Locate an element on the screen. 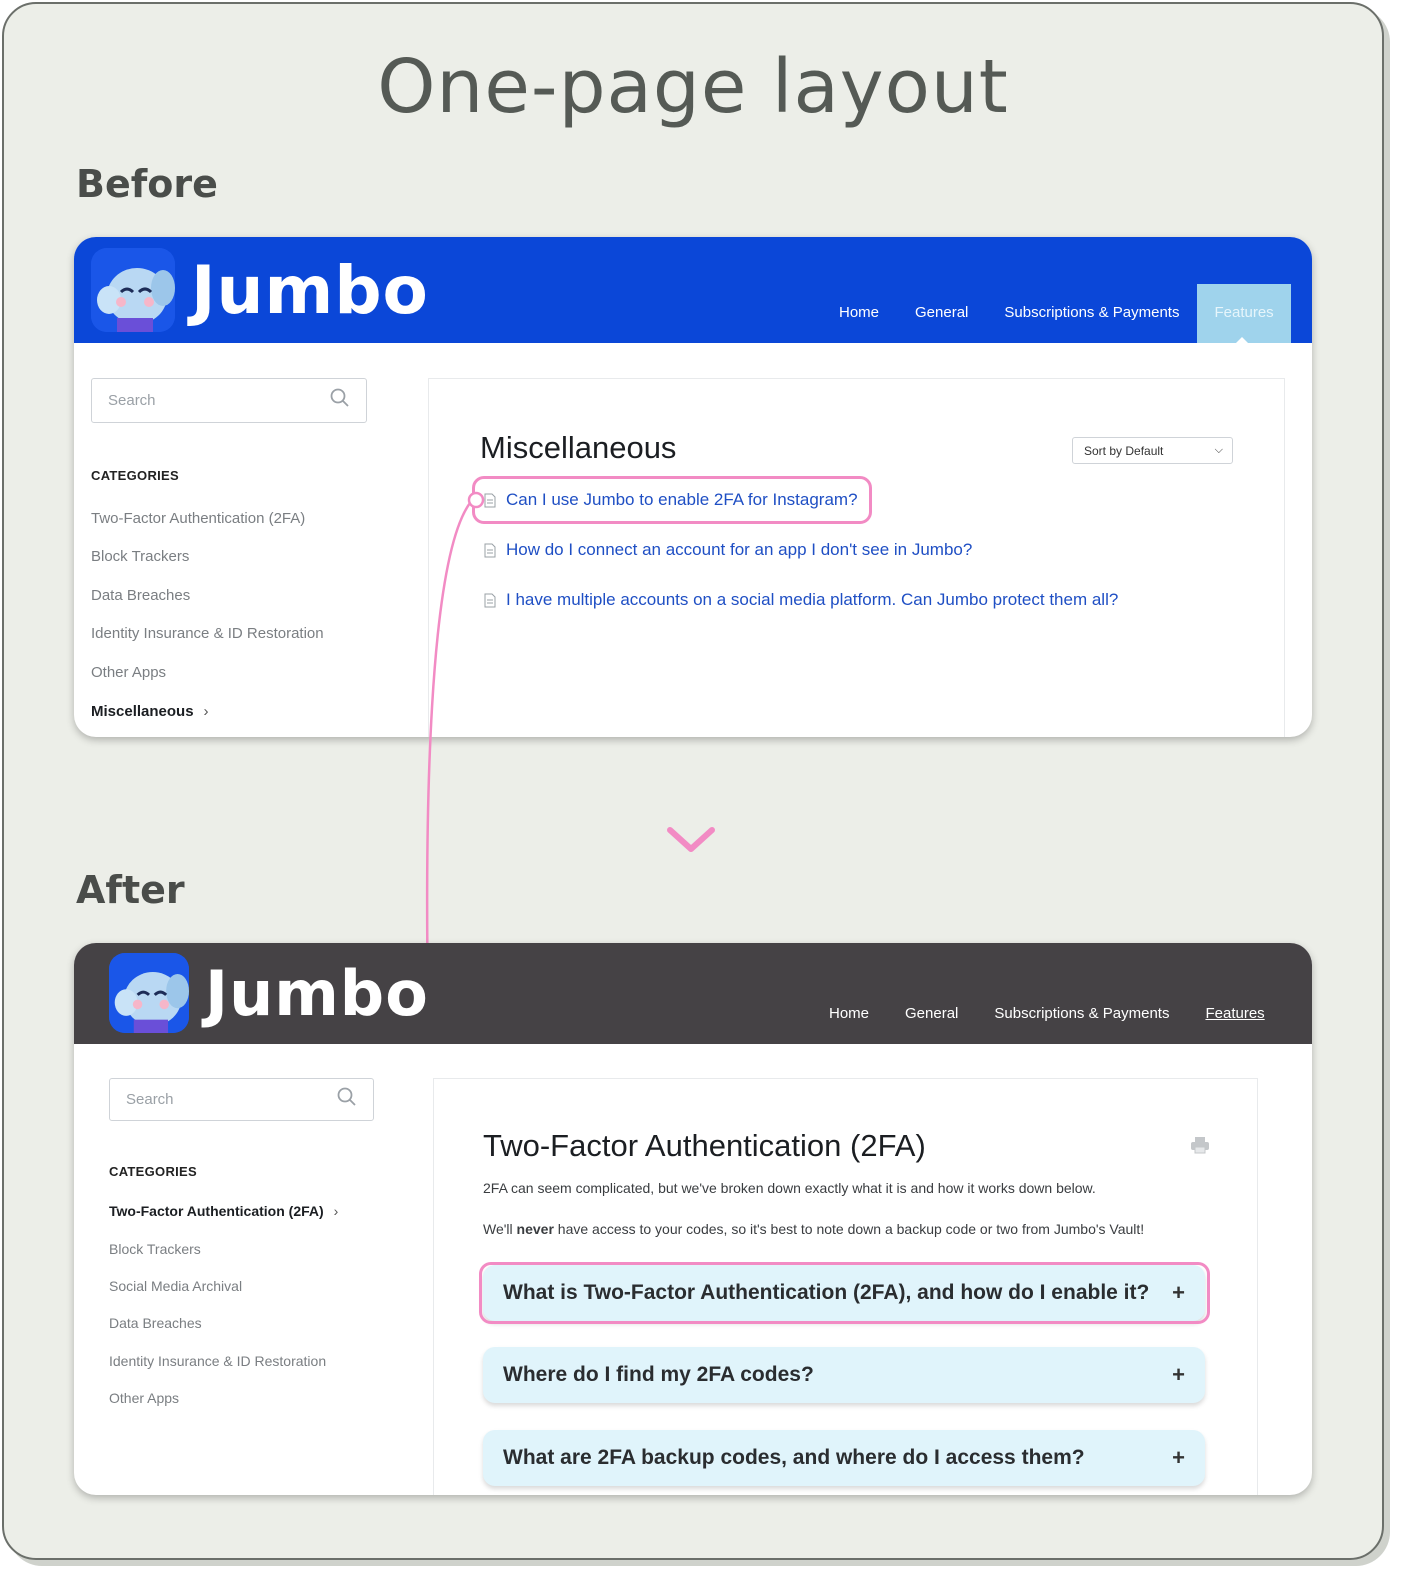 The image size is (1415, 1591). before-logo: Jumbo is located at coordinates (260, 290).